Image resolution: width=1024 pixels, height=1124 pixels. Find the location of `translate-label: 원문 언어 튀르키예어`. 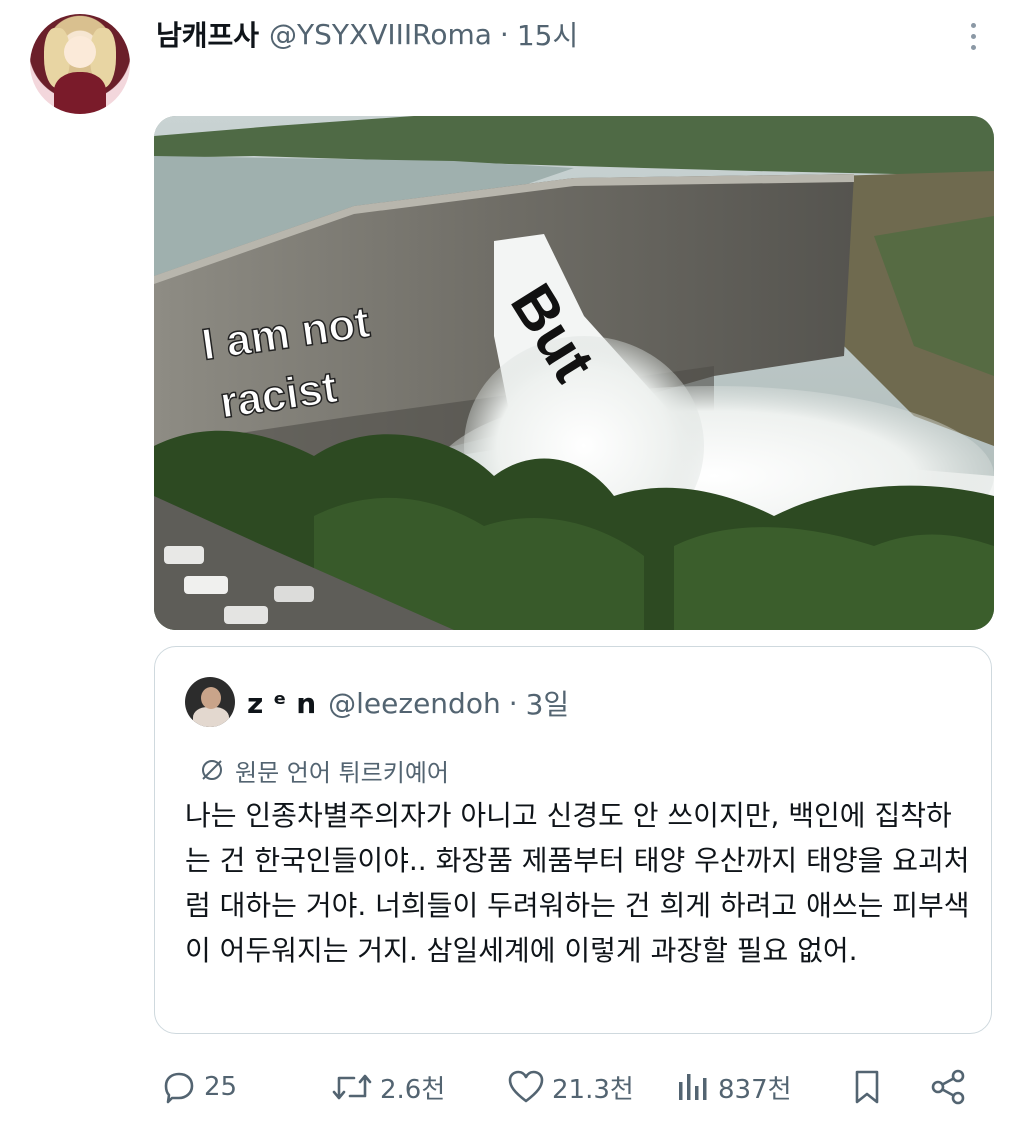

translate-label: 원문 언어 튀르키예어 is located at coordinates (342, 772).